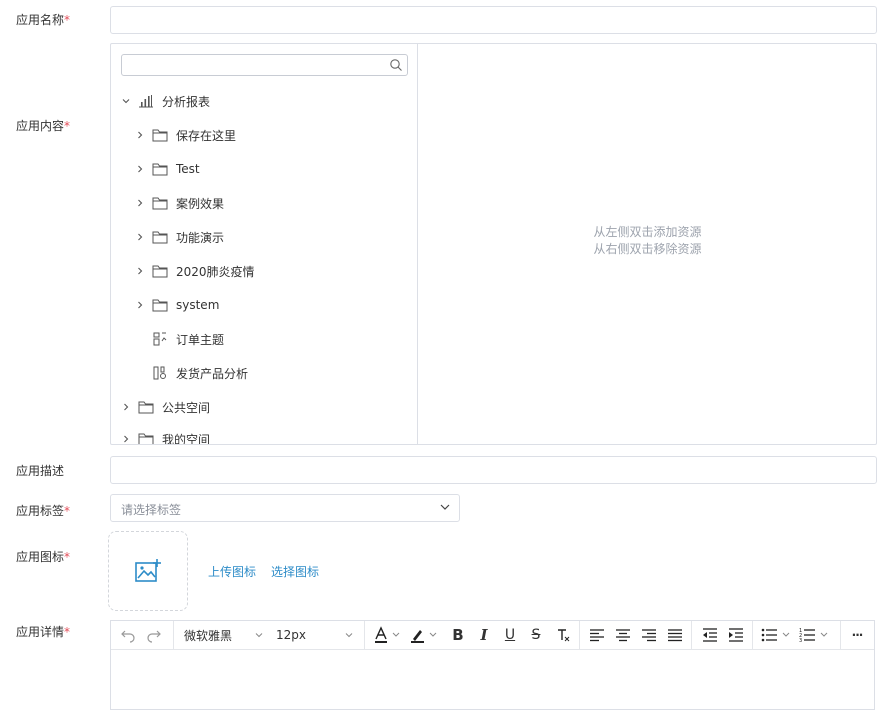  I want to click on italic-button: I, so click(484, 635).